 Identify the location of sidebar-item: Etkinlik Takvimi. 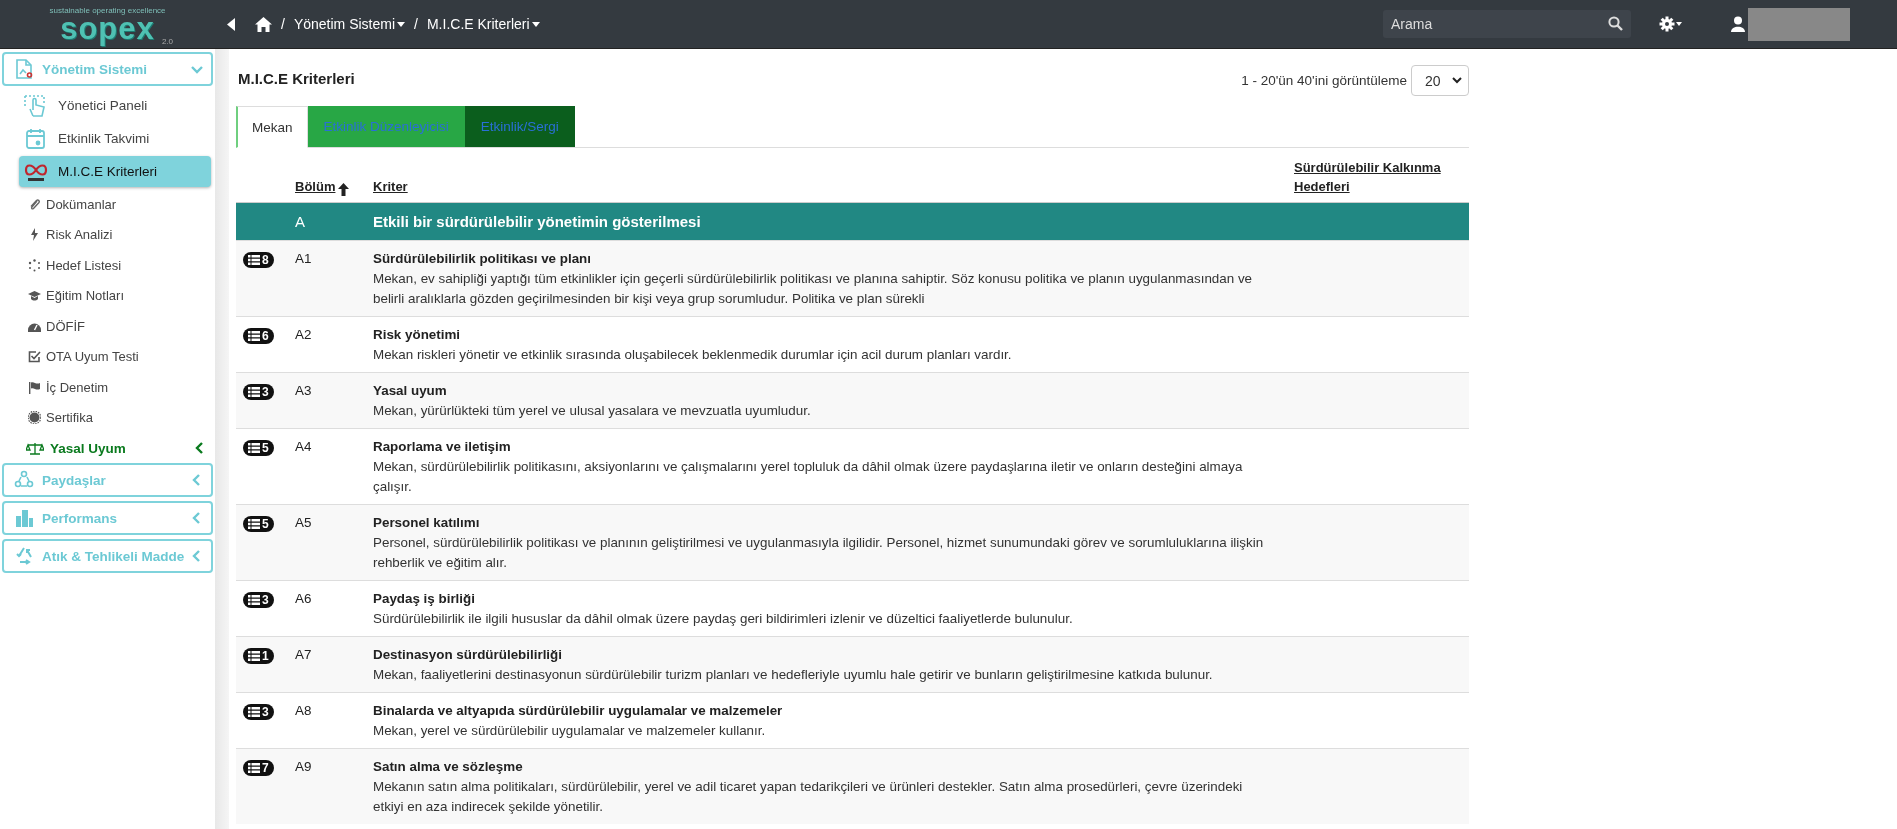
(115, 138).